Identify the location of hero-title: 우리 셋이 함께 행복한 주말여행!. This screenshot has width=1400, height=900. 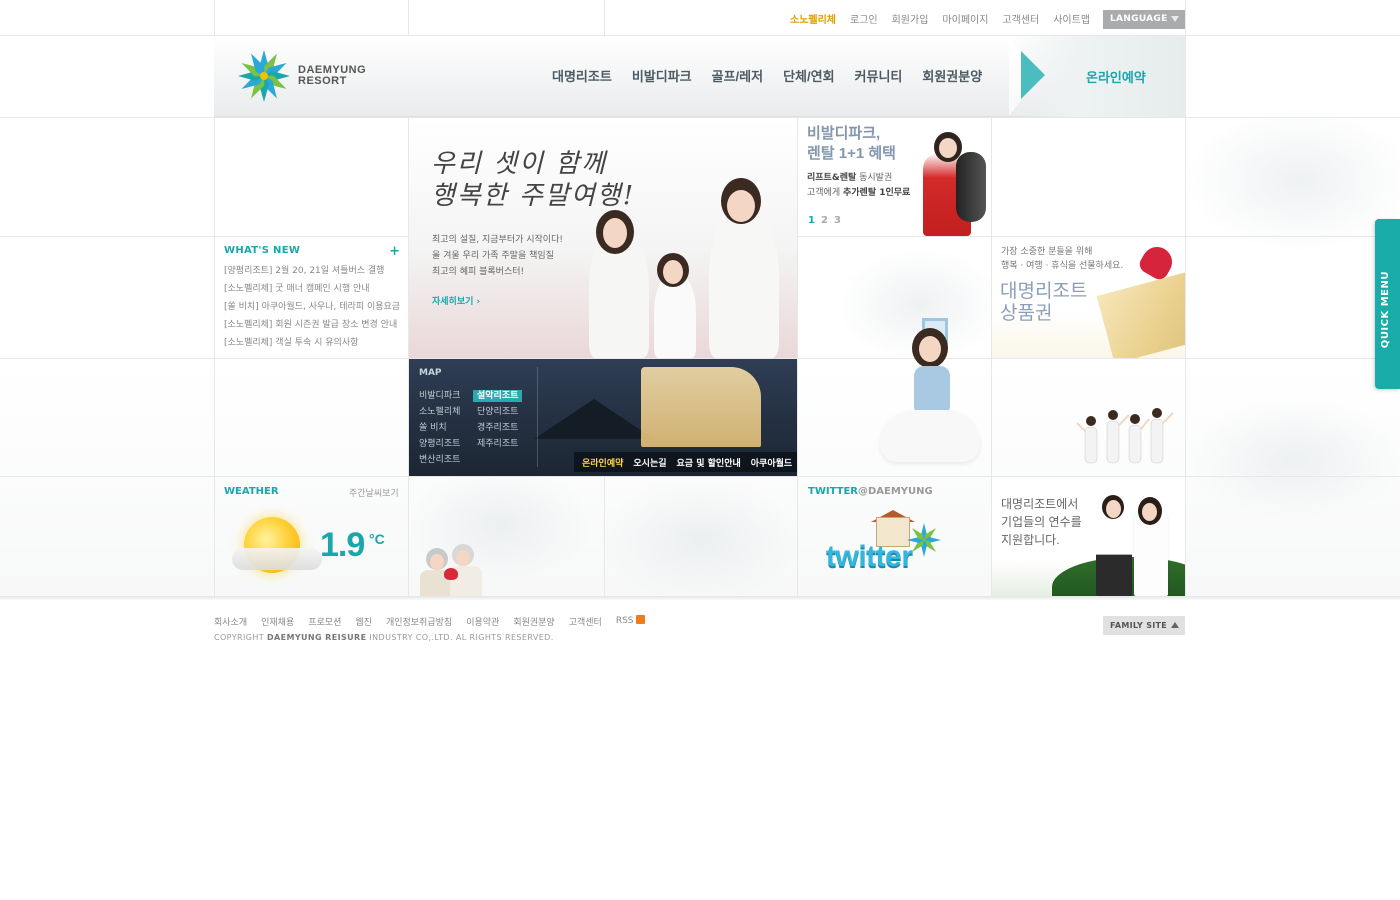
(533, 180).